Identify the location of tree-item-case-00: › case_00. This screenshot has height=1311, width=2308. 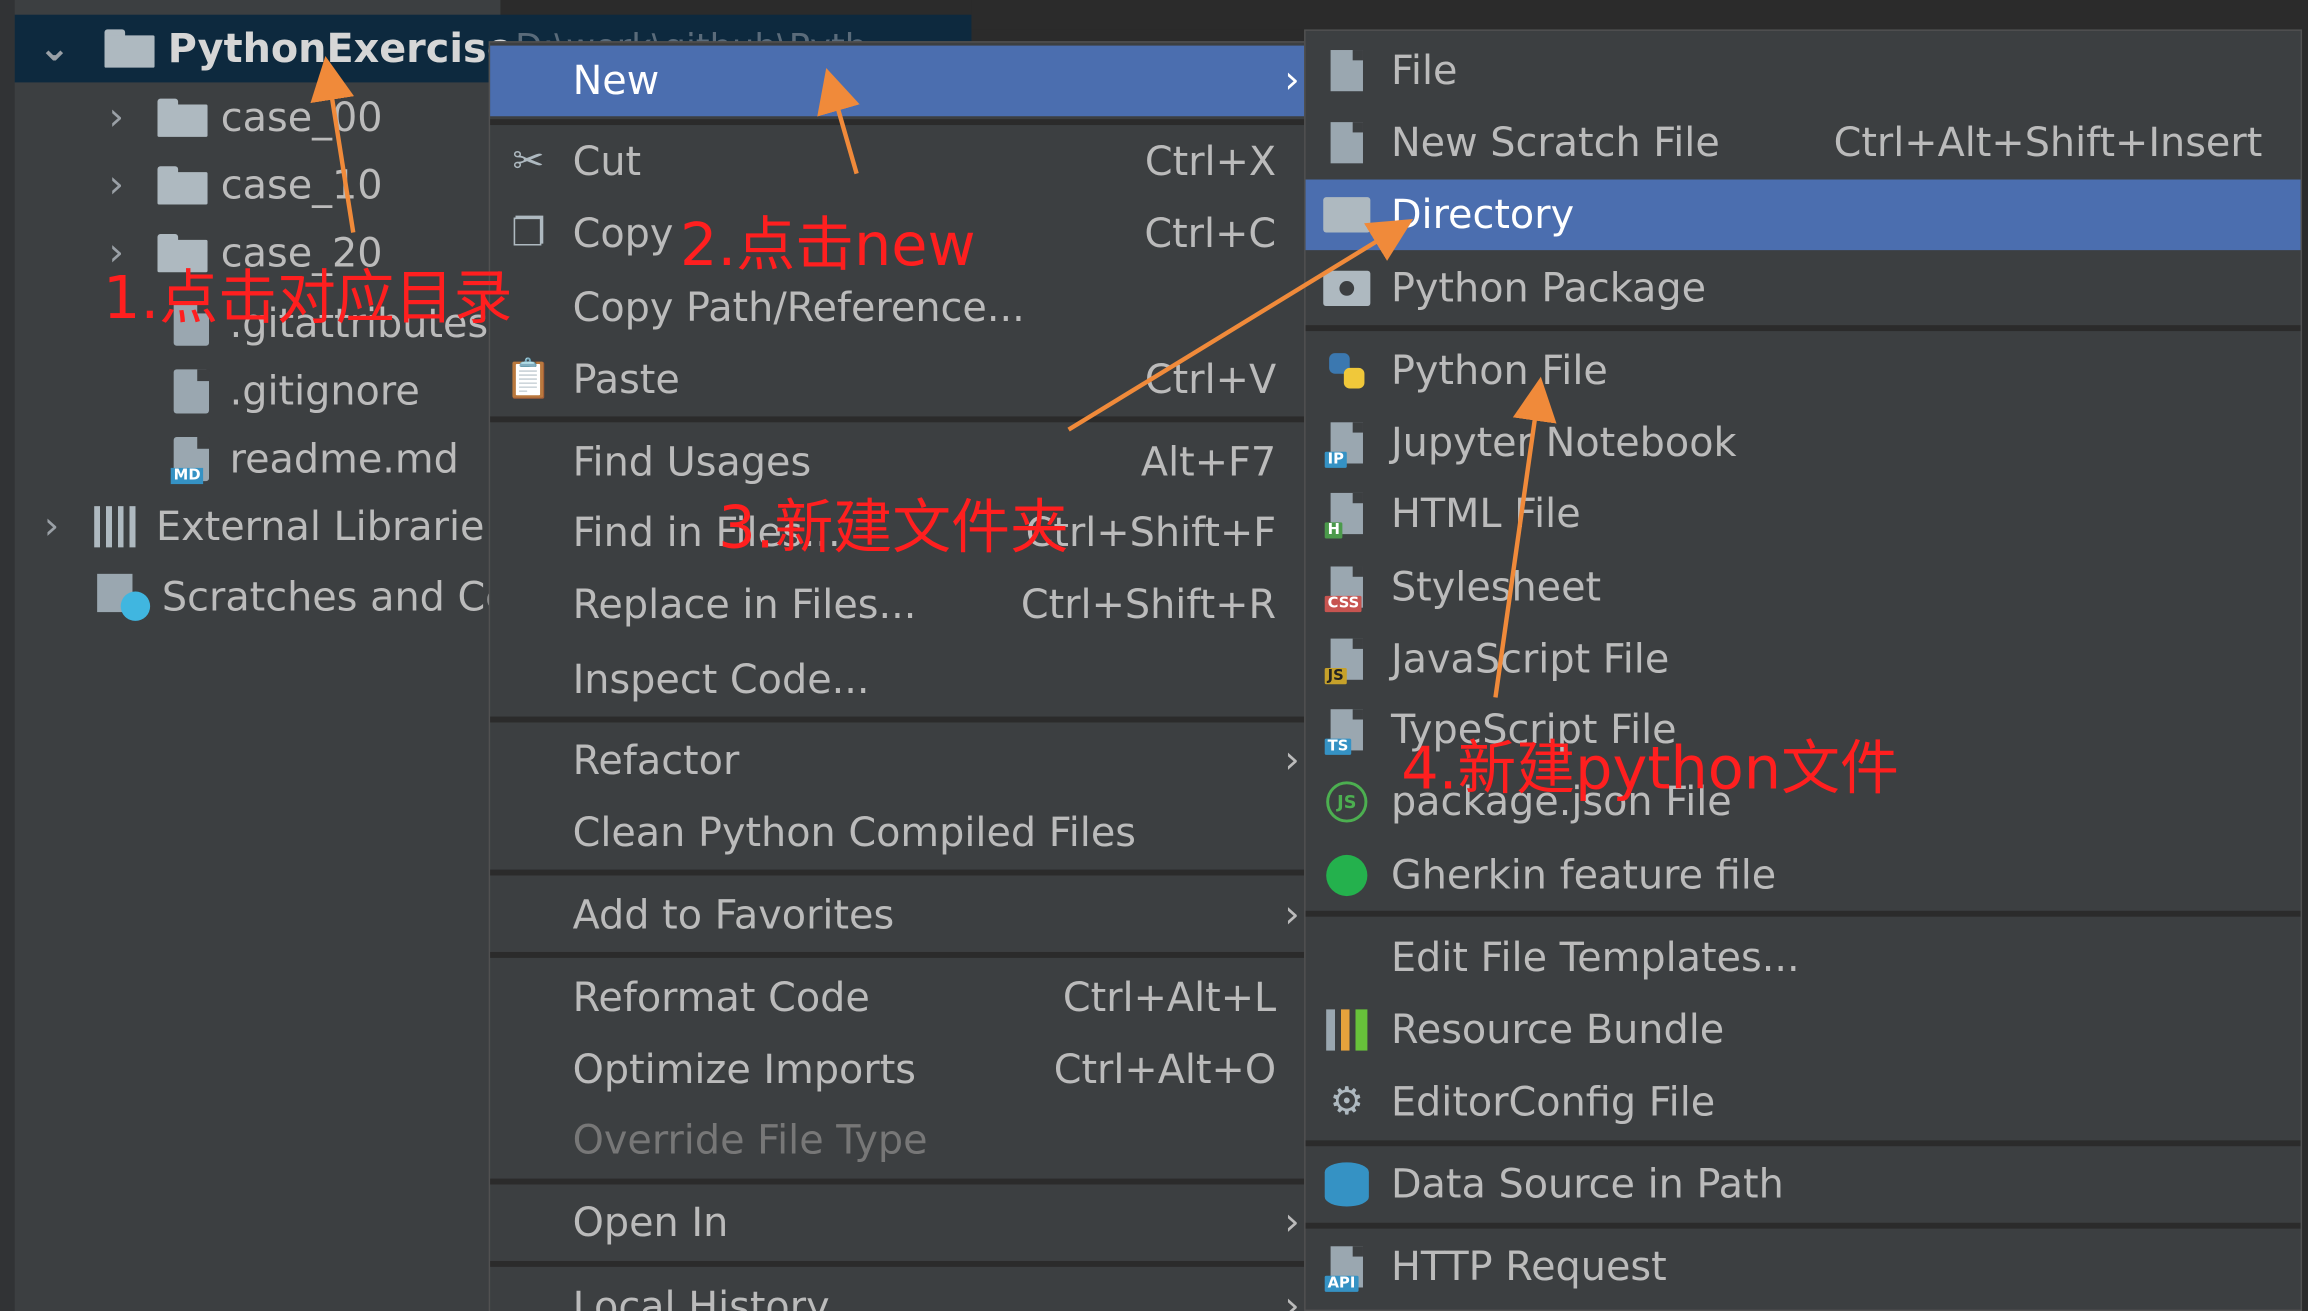
(240, 117).